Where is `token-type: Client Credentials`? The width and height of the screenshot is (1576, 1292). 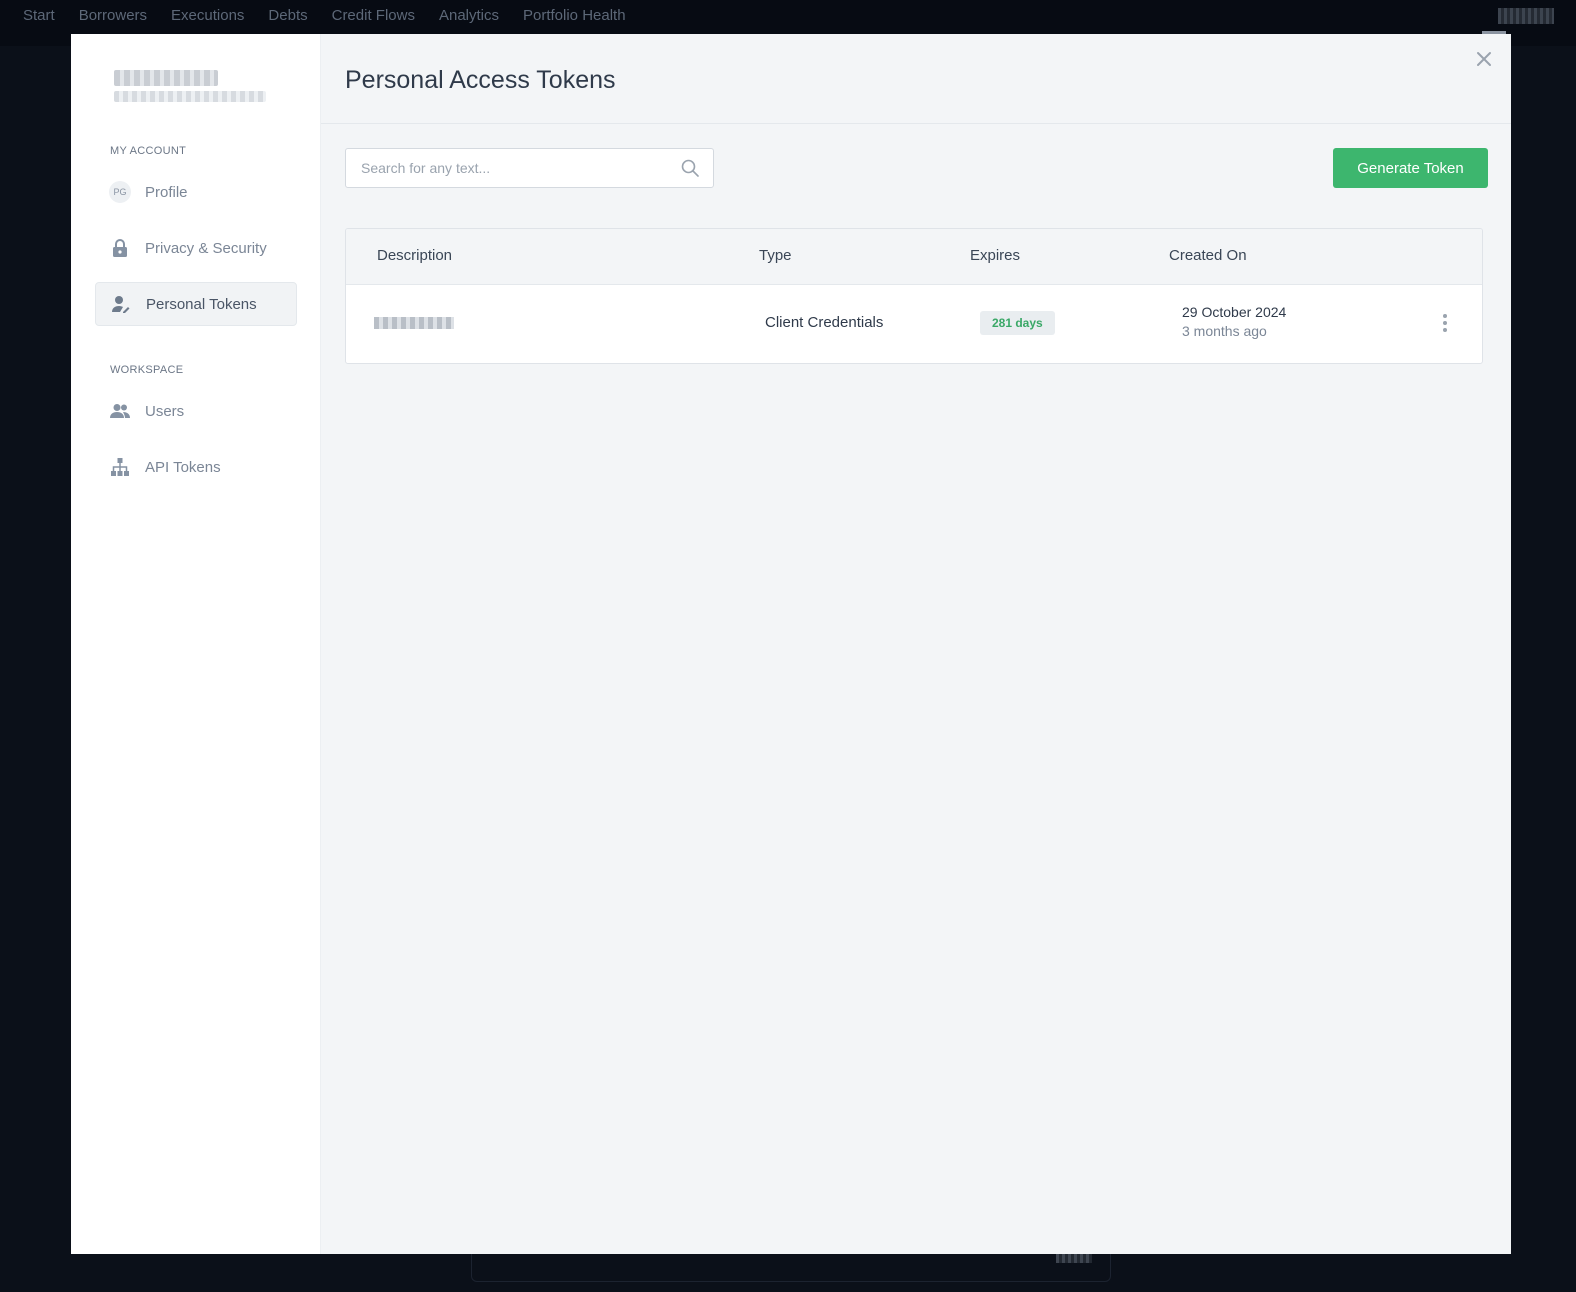 token-type: Client Credentials is located at coordinates (824, 322).